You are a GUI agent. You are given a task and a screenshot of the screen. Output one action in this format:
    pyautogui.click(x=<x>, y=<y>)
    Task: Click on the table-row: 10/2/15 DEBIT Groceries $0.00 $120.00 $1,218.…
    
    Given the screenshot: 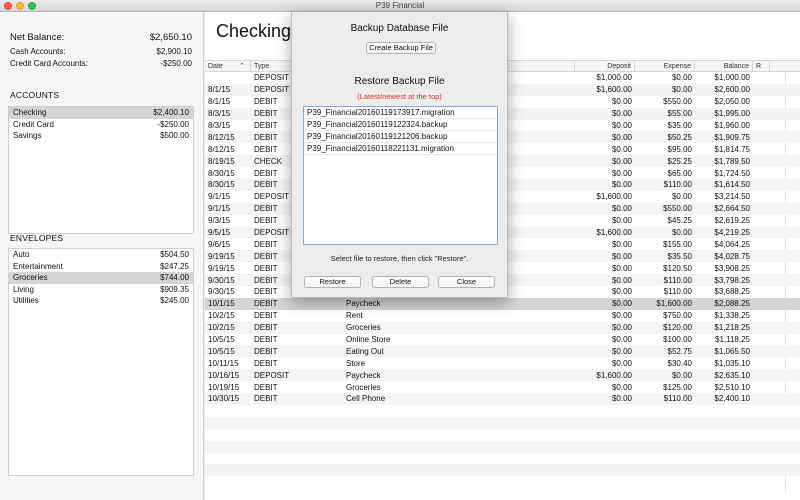 What is the action you would take?
    pyautogui.click(x=502, y=327)
    